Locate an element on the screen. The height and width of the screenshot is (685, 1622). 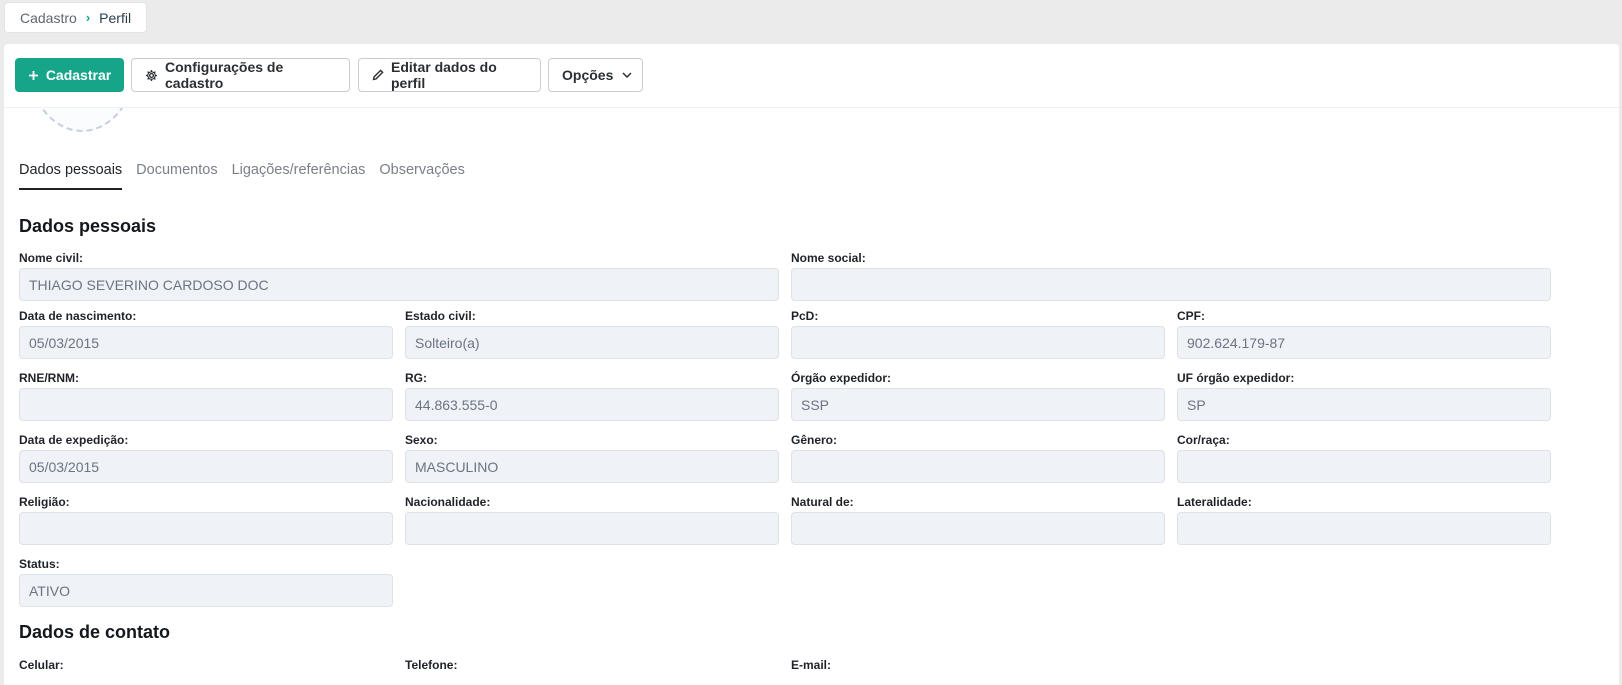
registration-settings-button: Configurações de cadastro is located at coordinates (240, 75).